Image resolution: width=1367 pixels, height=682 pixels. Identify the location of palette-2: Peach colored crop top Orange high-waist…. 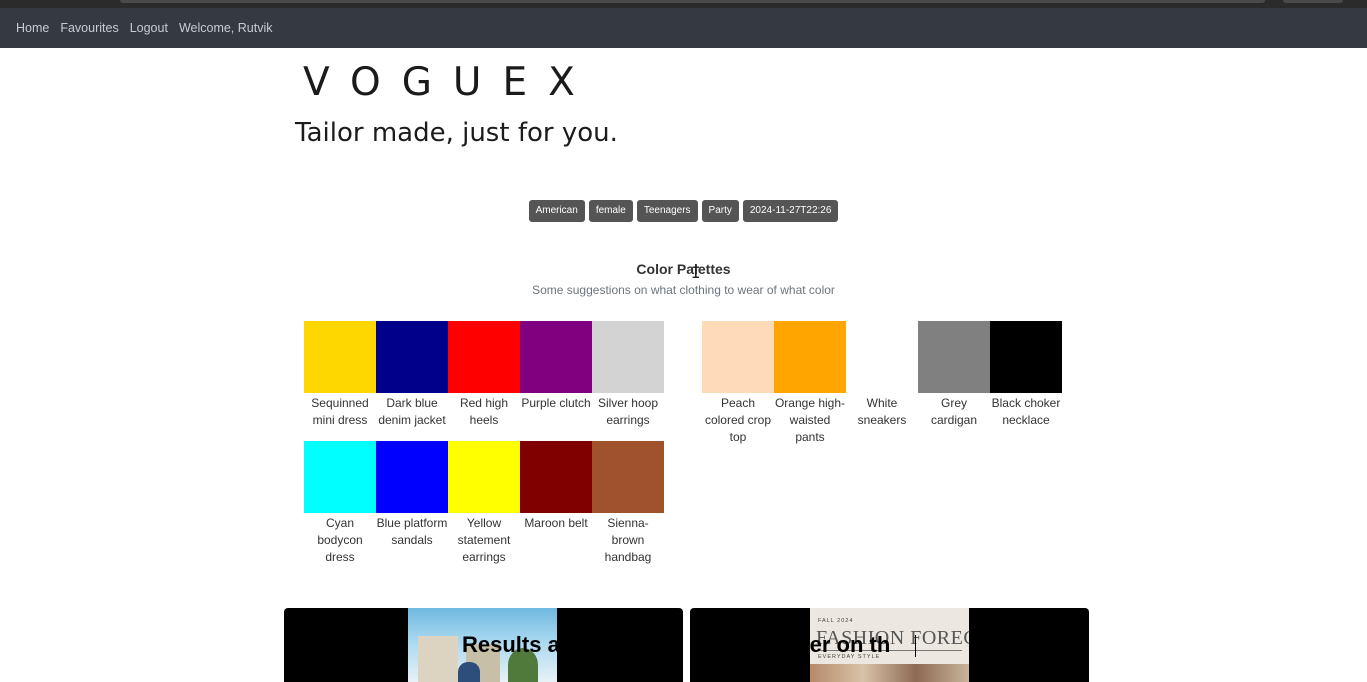
(882, 383).